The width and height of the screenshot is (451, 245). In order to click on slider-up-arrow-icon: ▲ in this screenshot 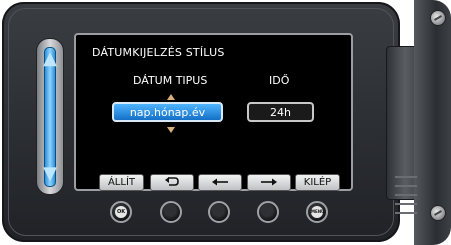, I will do `click(50, 58)`.